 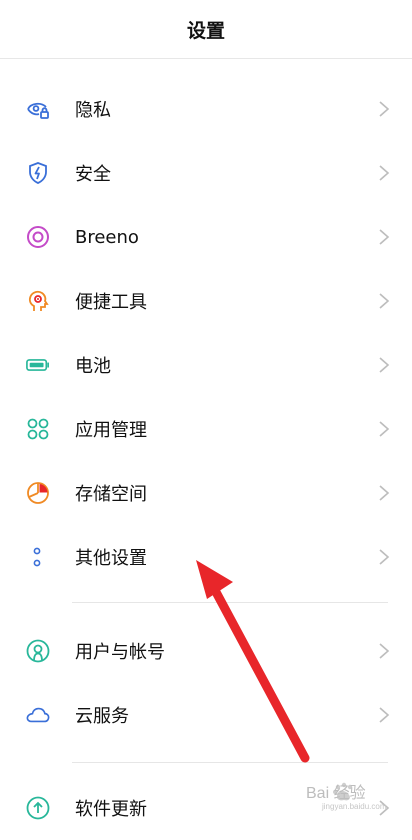 I want to click on settings-item-label: 隐私, so click(x=93, y=110).